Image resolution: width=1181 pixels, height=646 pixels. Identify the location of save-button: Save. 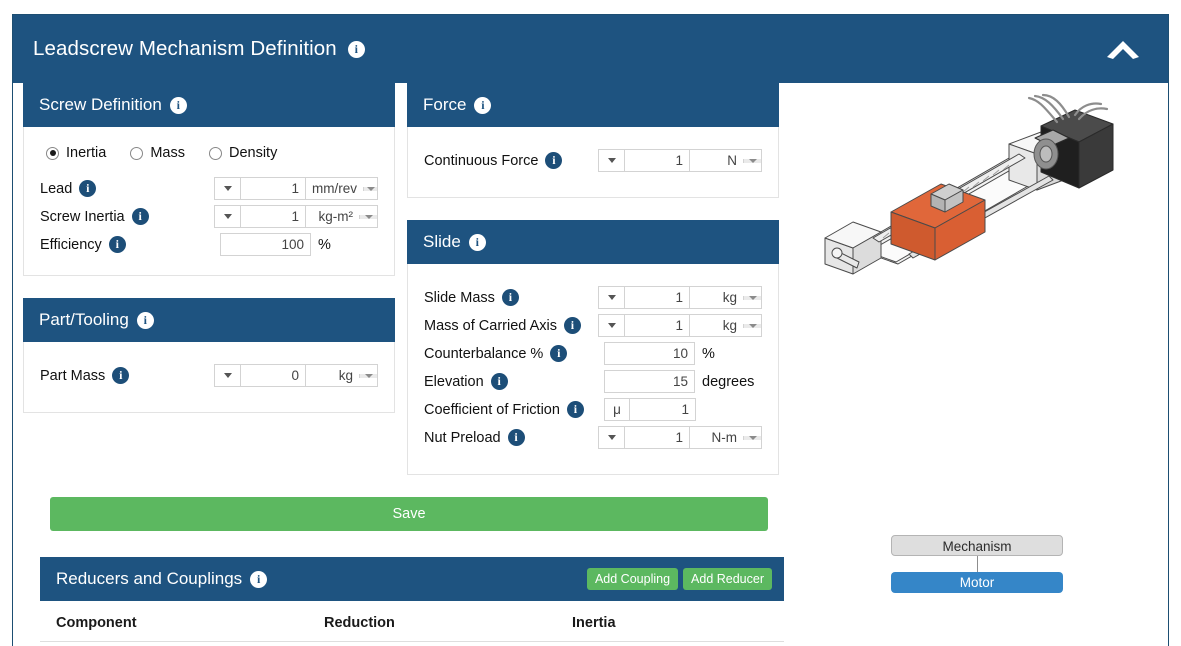
(409, 514).